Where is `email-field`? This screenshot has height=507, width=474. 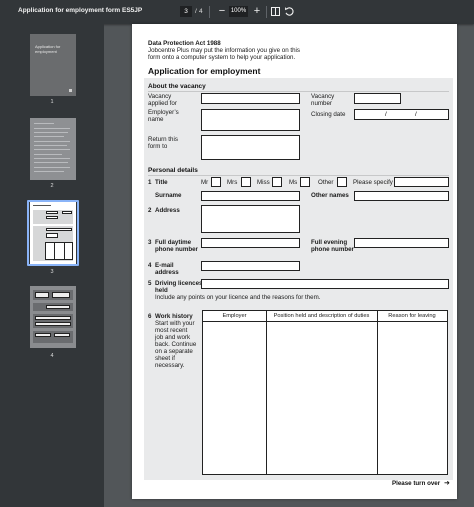 email-field is located at coordinates (250, 266).